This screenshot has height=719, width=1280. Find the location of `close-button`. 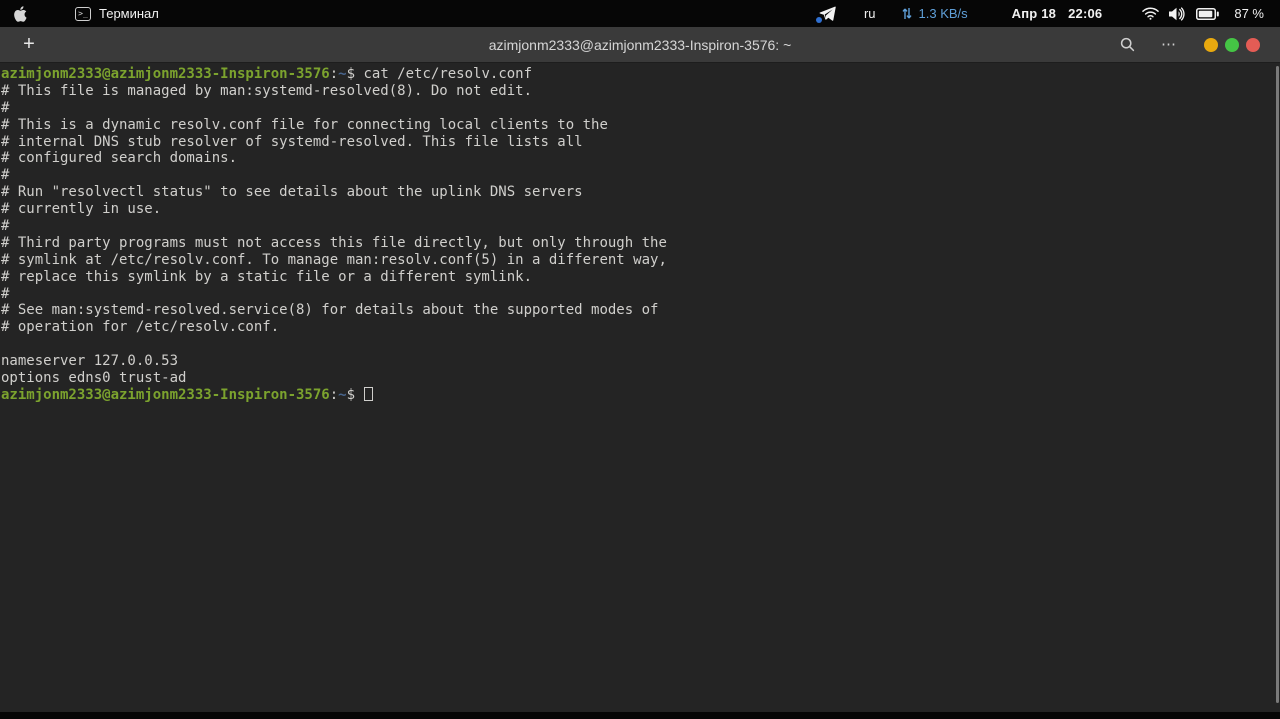

close-button is located at coordinates (1253, 44).